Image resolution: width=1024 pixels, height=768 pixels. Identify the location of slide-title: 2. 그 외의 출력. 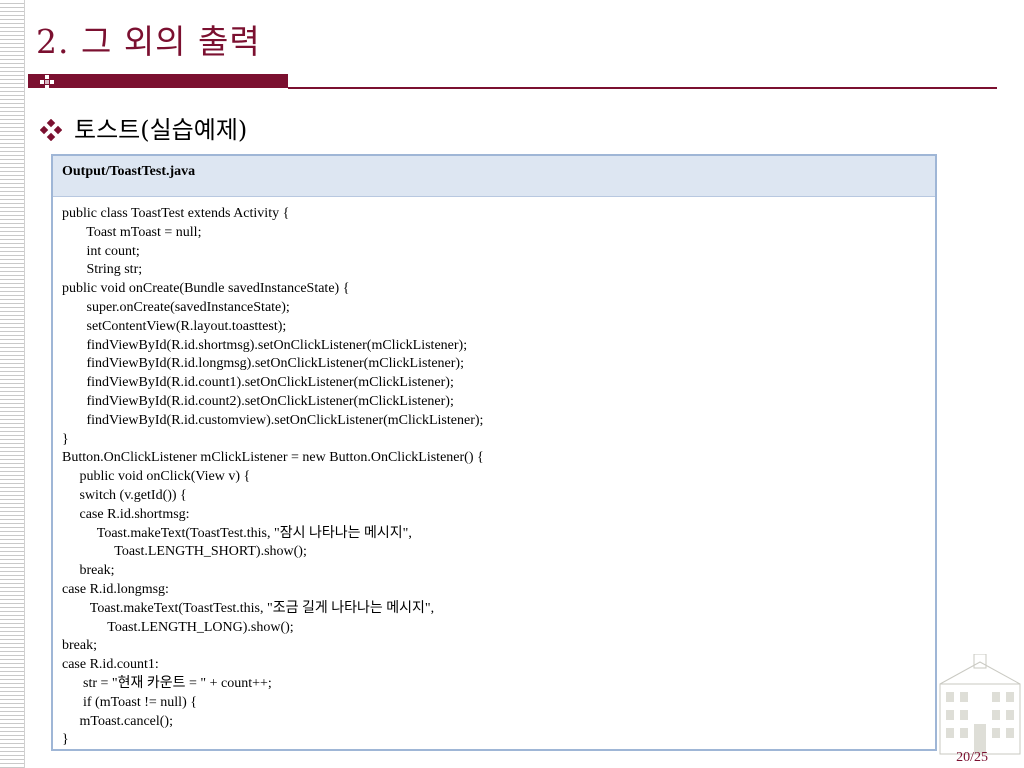
(148, 41).